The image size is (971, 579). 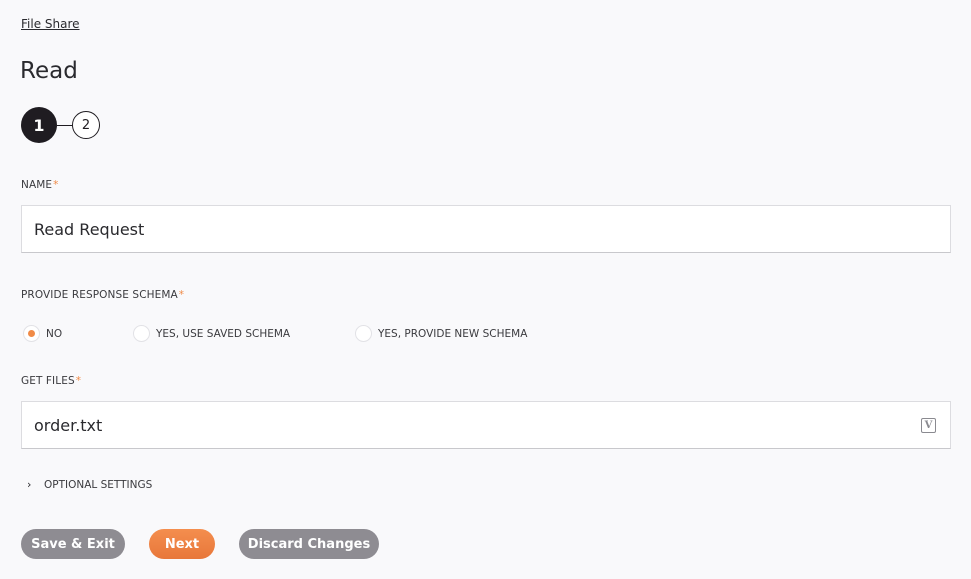 I want to click on radio-button-selected, so click(x=31, y=333).